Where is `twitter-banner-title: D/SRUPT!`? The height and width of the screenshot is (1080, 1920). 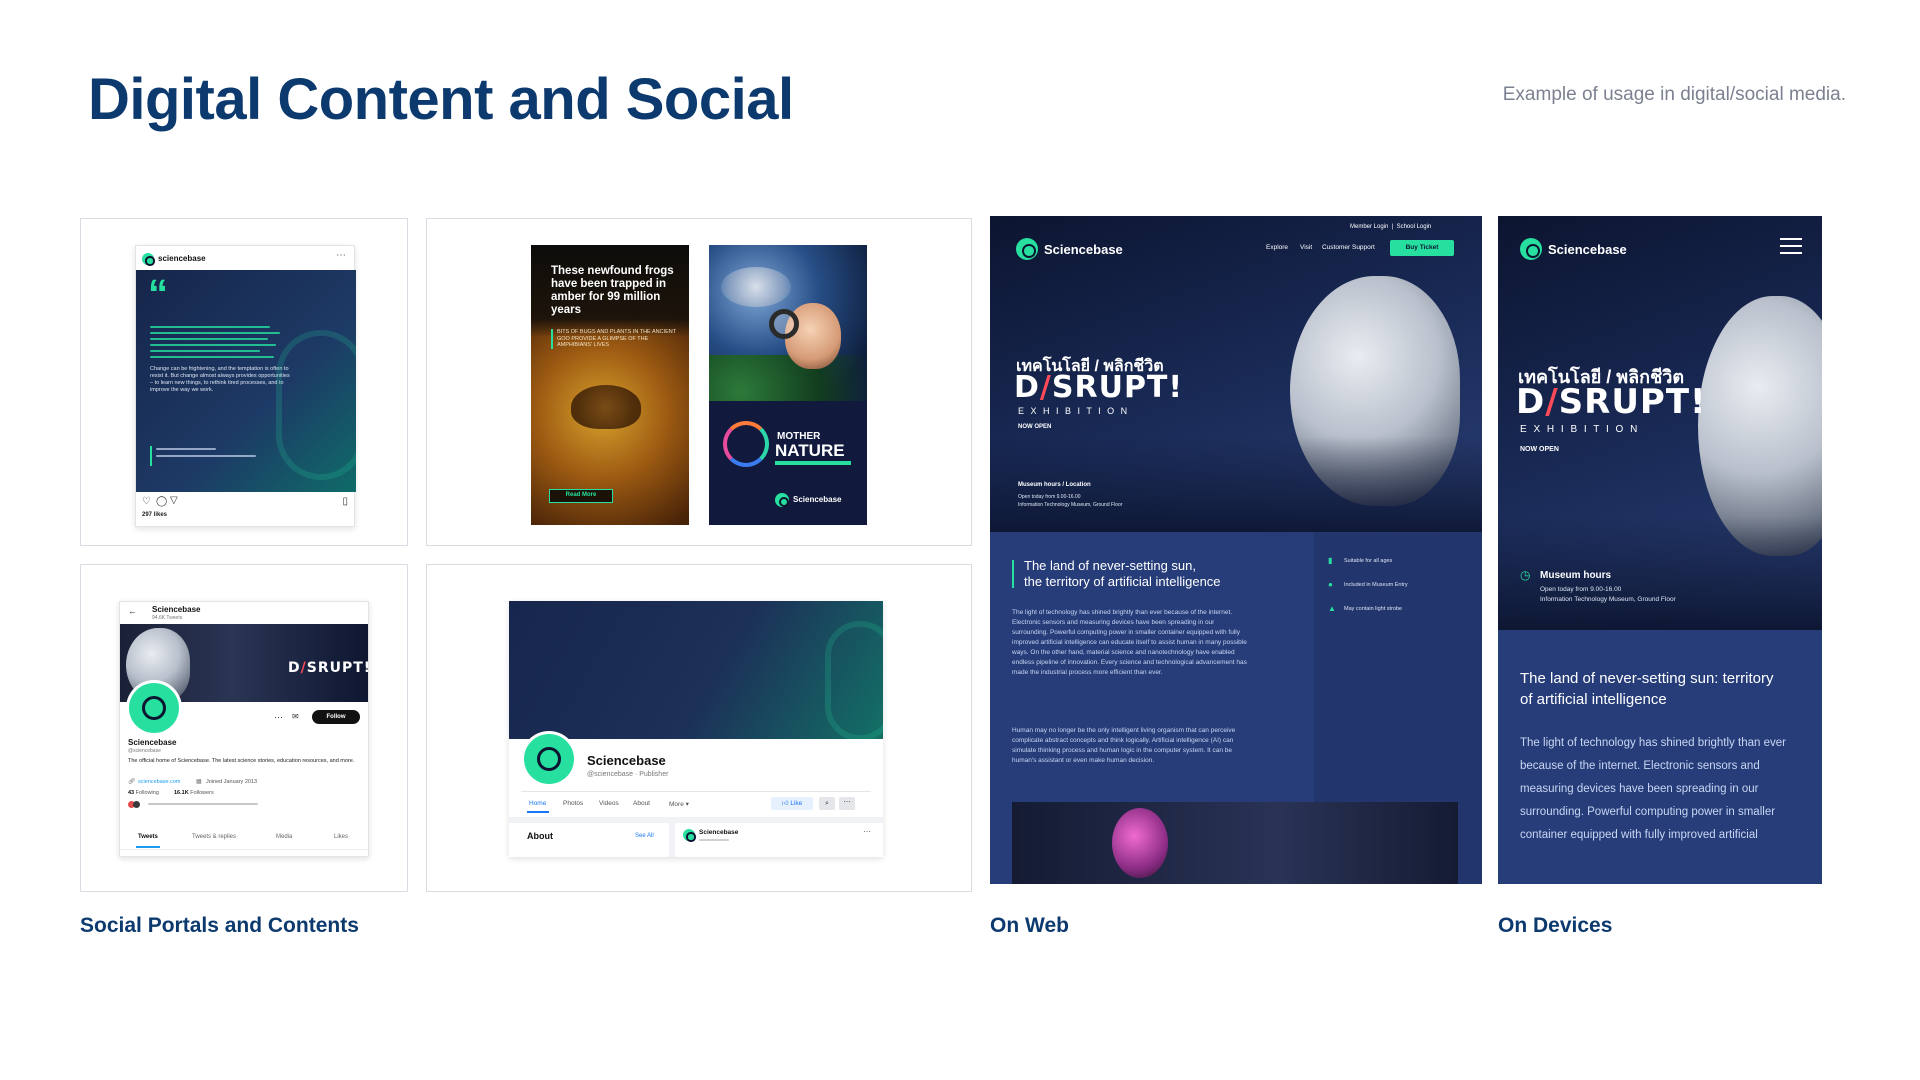
twitter-banner-title: D/SRUPT! is located at coordinates (328, 668).